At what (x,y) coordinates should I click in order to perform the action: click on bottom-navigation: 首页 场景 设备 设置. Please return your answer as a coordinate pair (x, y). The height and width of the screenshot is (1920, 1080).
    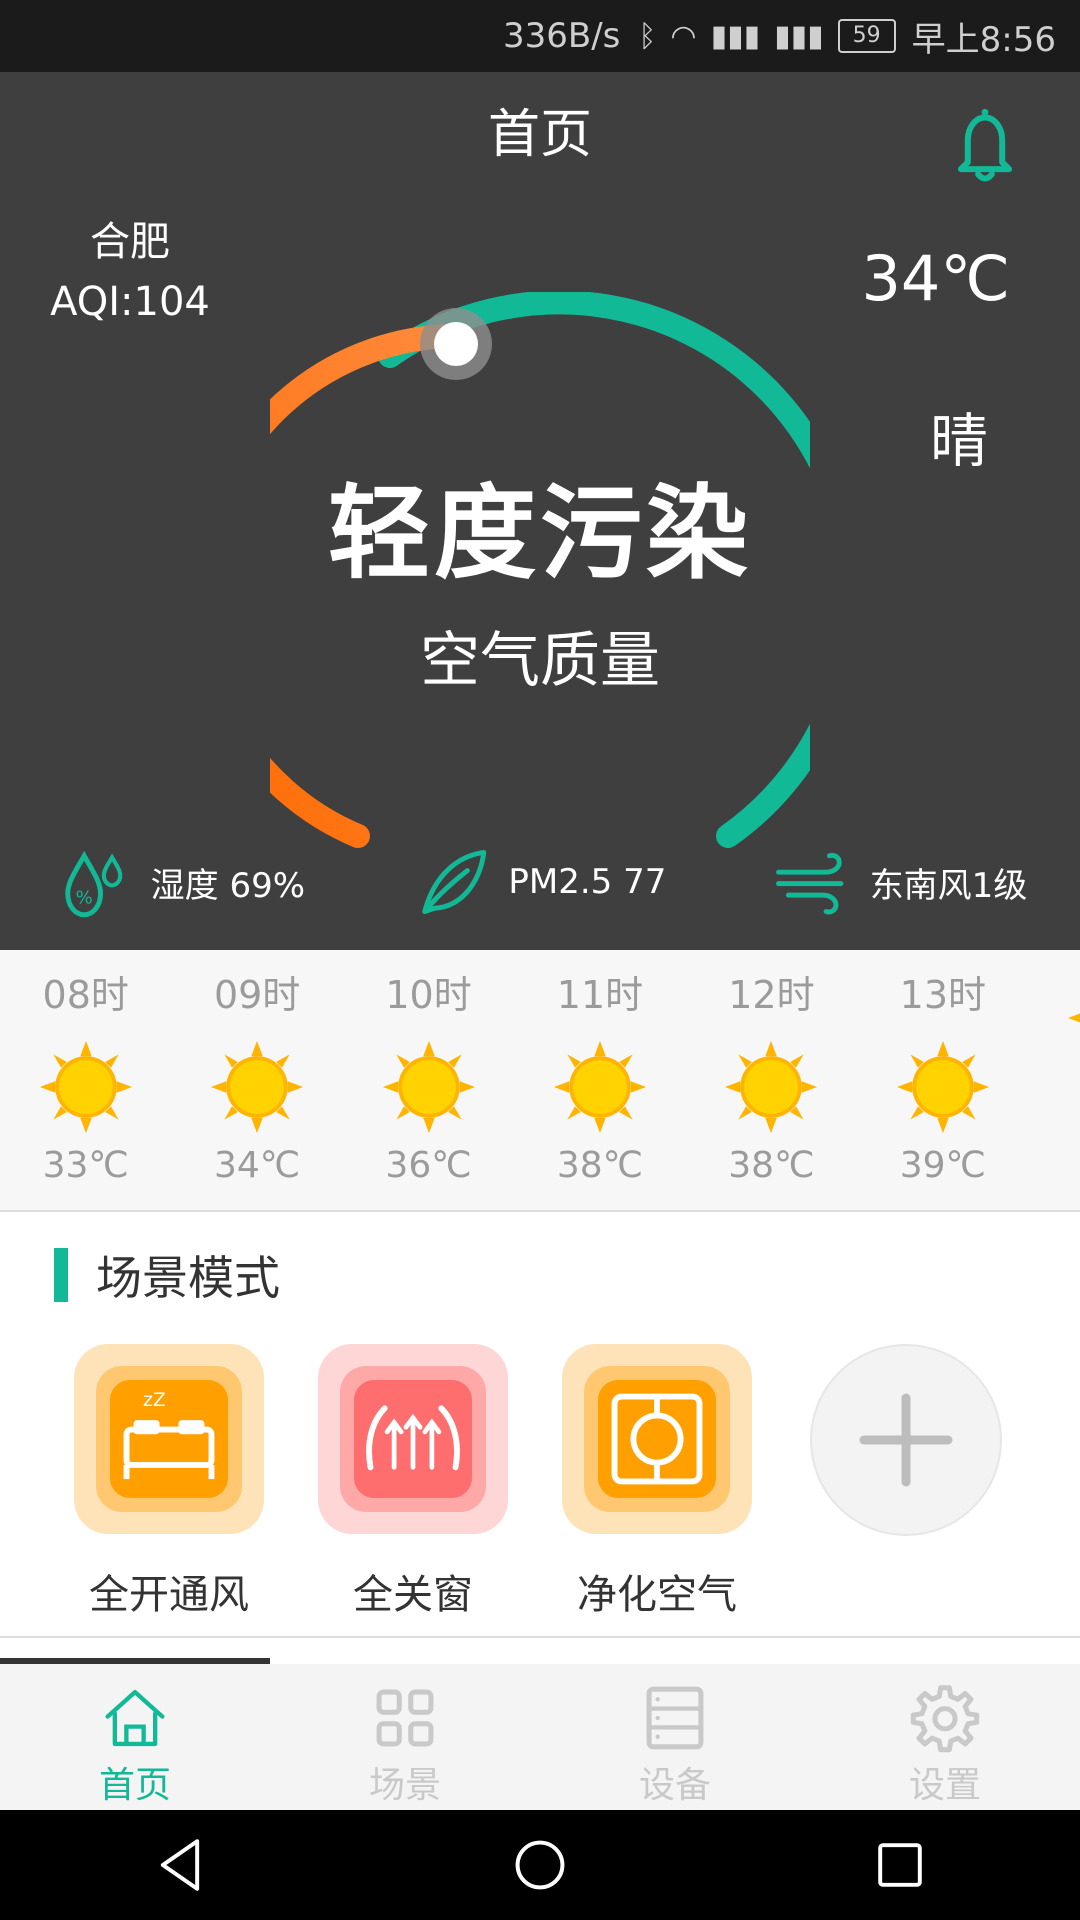
    Looking at the image, I should click on (540, 1734).